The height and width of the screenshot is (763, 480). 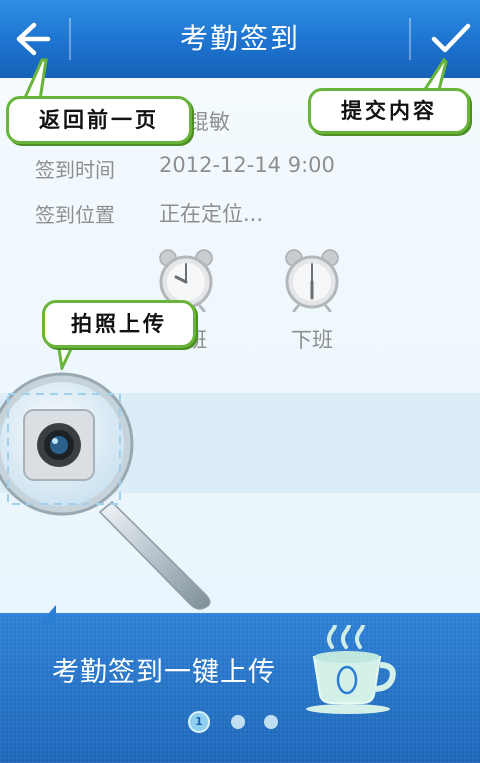 What do you see at coordinates (99, 120) in the screenshot?
I see `back-tooltip: 返回前一页` at bounding box center [99, 120].